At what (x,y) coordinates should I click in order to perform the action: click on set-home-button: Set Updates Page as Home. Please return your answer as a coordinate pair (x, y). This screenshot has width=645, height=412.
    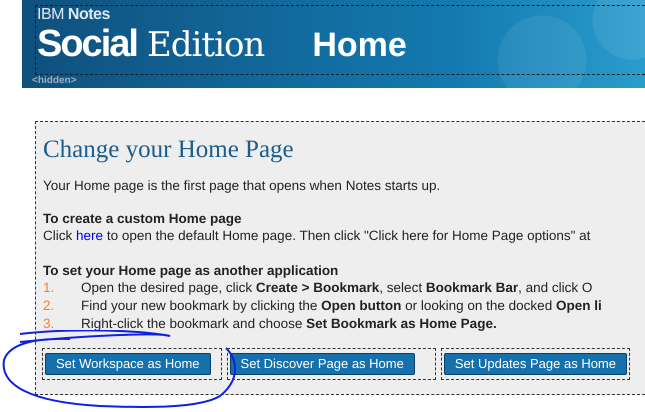
    Looking at the image, I should click on (535, 363).